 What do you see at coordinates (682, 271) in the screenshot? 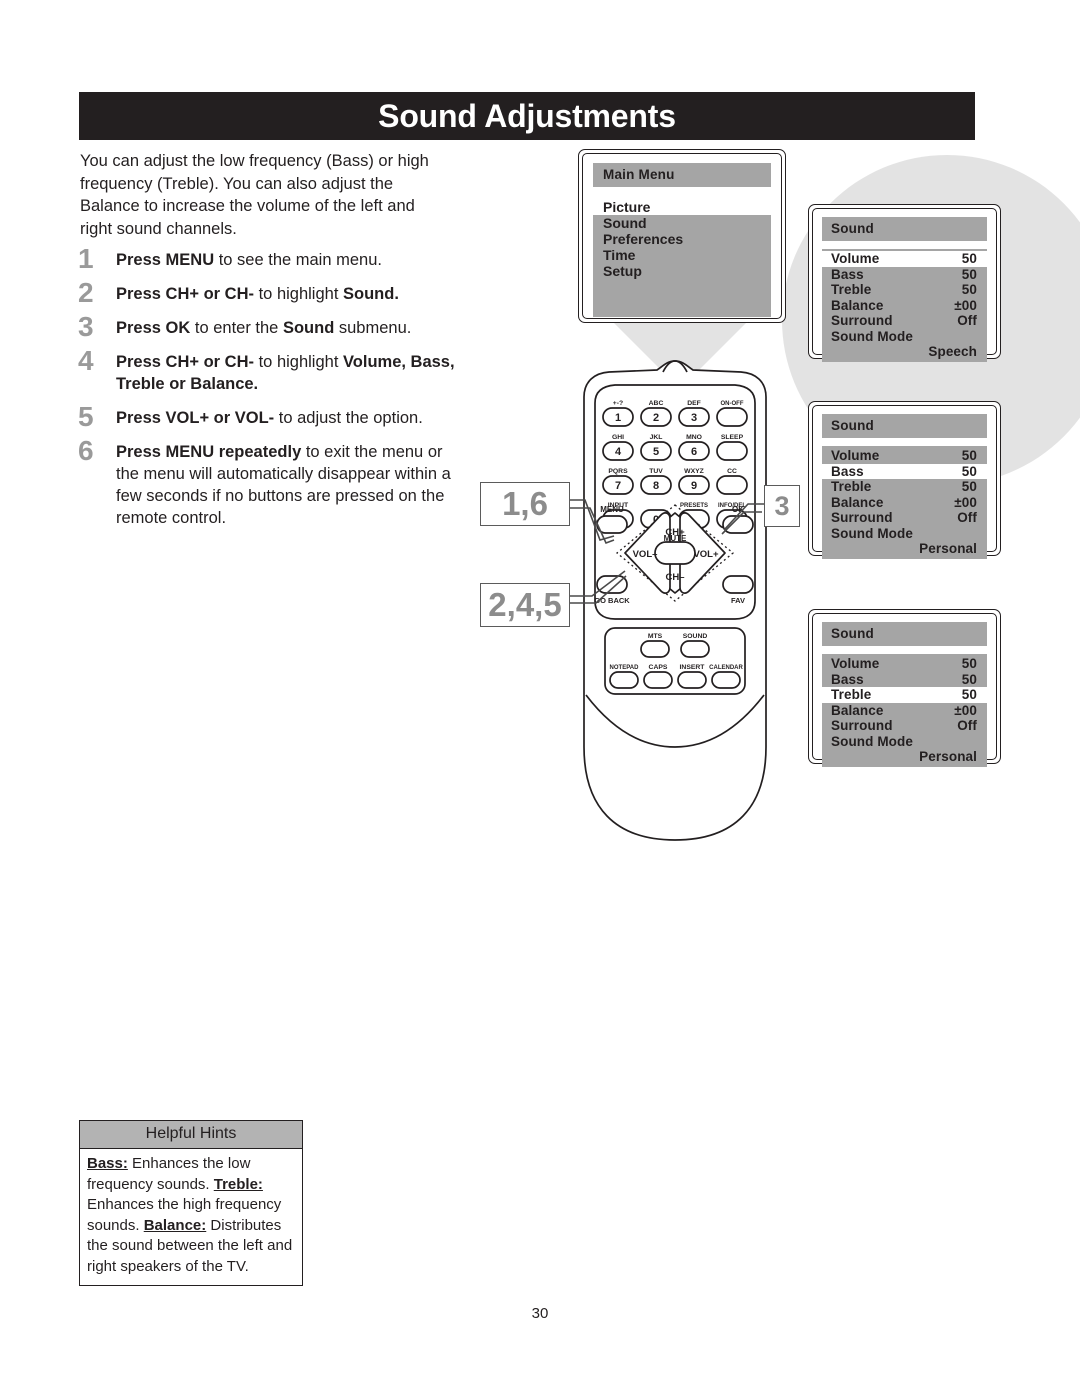
I see `main-menu-item-setup: Setup` at bounding box center [682, 271].